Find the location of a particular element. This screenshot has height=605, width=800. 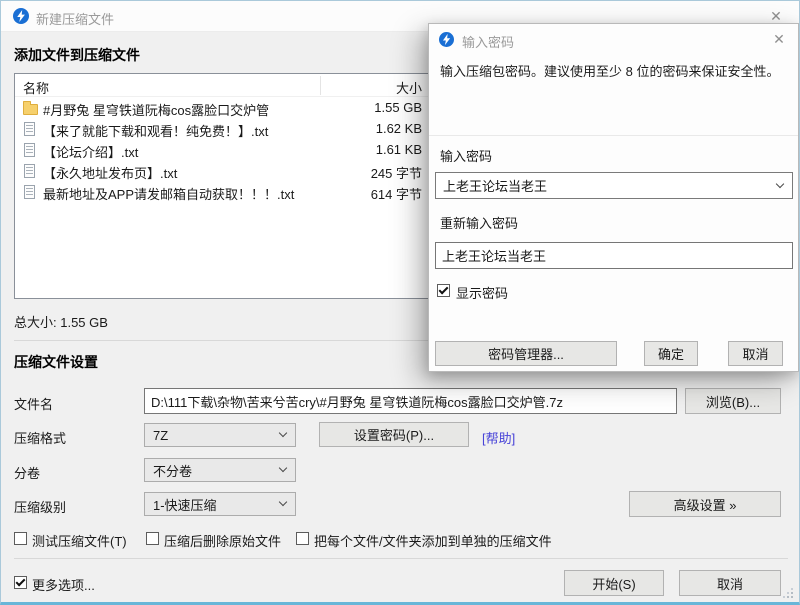

show-password-label: 显示密码 is located at coordinates (482, 292).